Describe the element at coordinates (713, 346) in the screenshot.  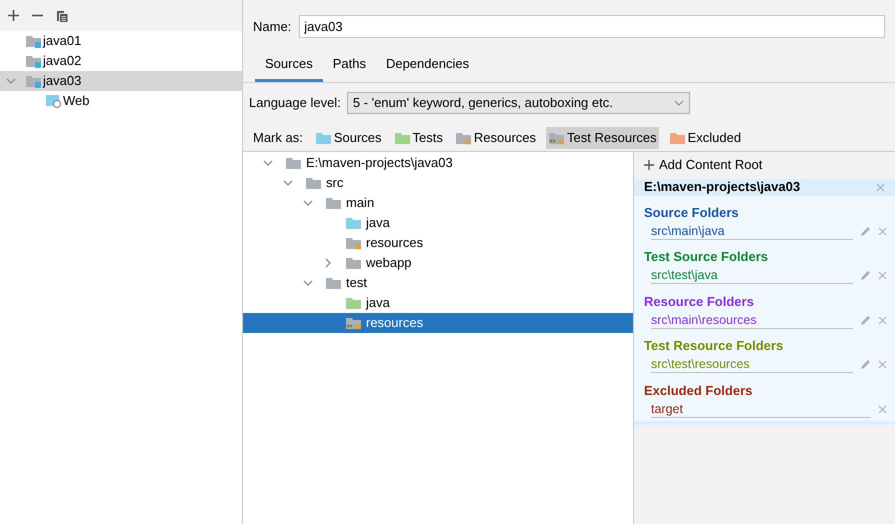
I see `folder-group-title: Test Resource Folders` at that location.